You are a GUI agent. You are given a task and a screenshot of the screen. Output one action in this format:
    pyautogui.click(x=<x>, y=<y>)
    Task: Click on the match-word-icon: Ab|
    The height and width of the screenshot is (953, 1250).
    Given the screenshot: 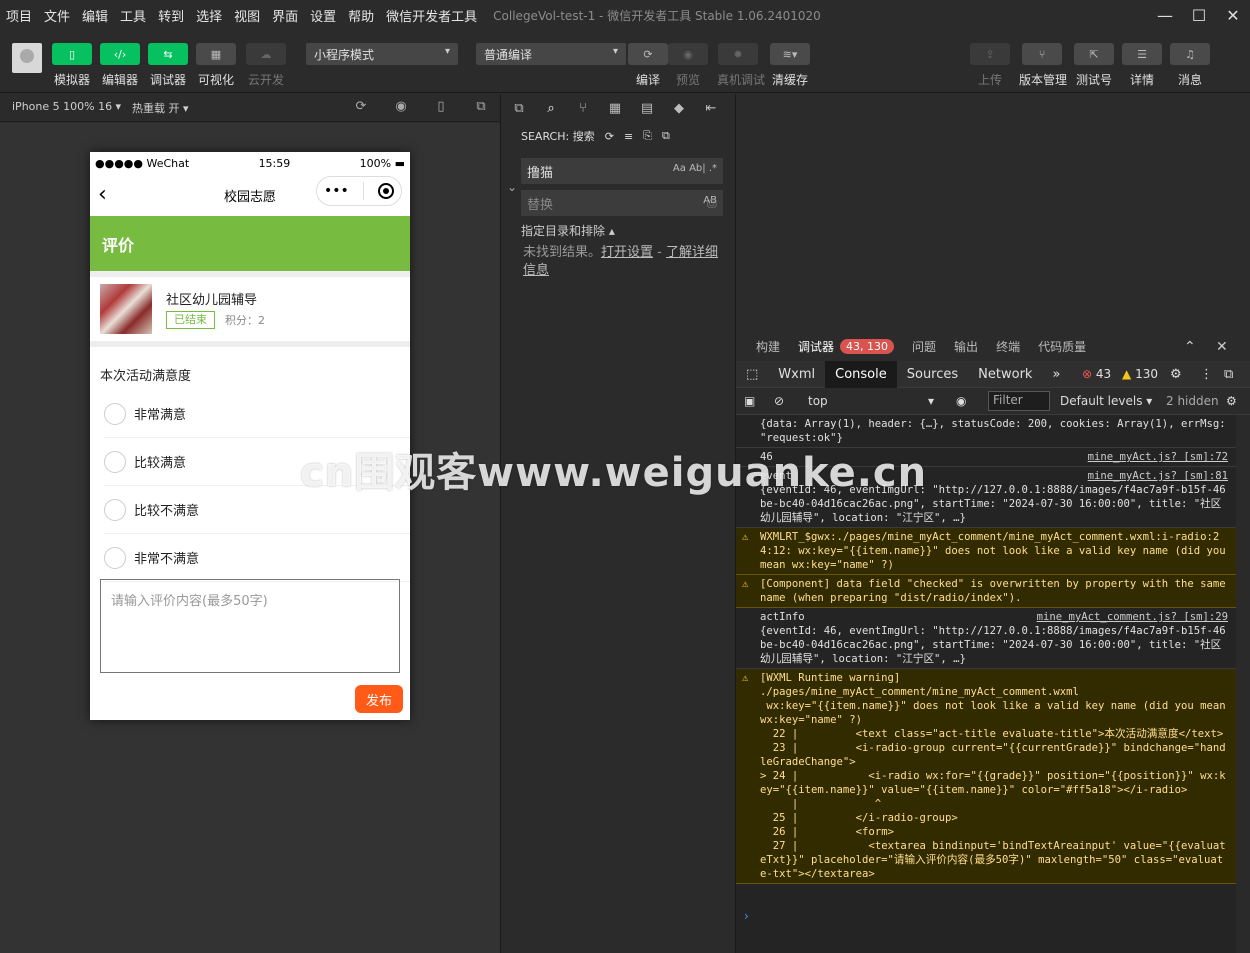 What is the action you would take?
    pyautogui.click(x=697, y=168)
    